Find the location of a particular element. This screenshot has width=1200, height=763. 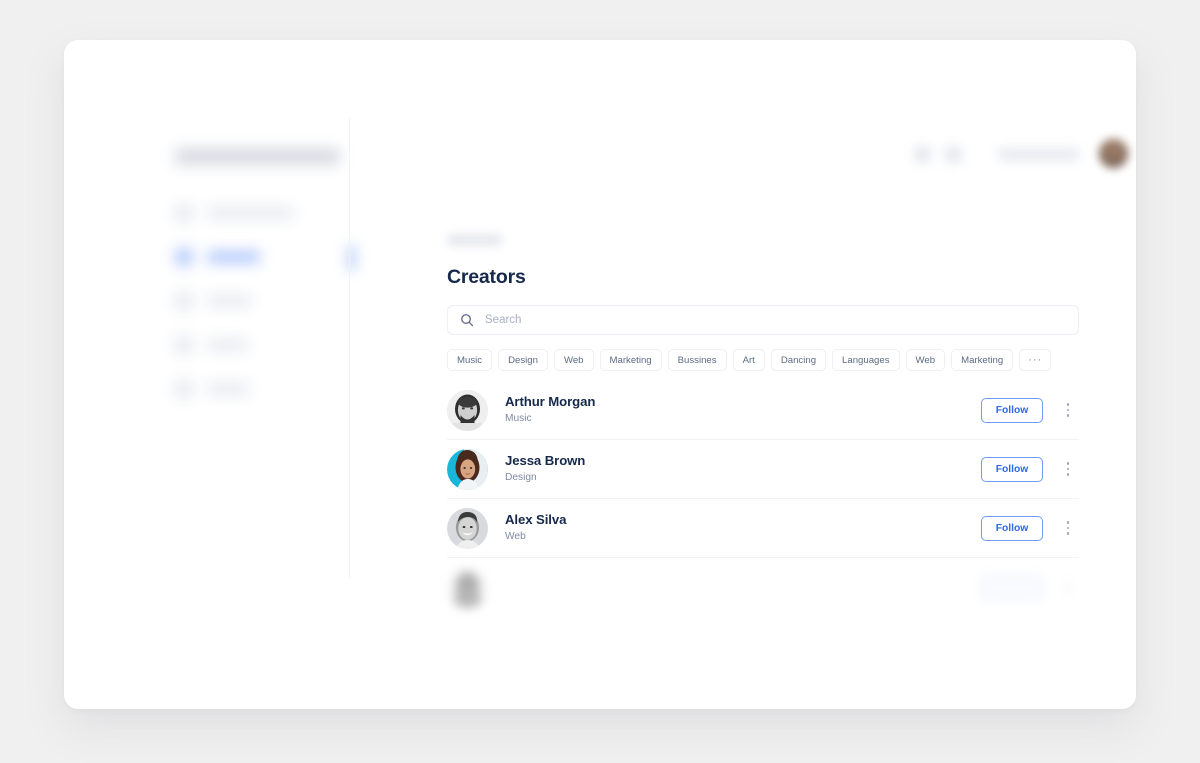

creator-info is located at coordinates (743, 587).